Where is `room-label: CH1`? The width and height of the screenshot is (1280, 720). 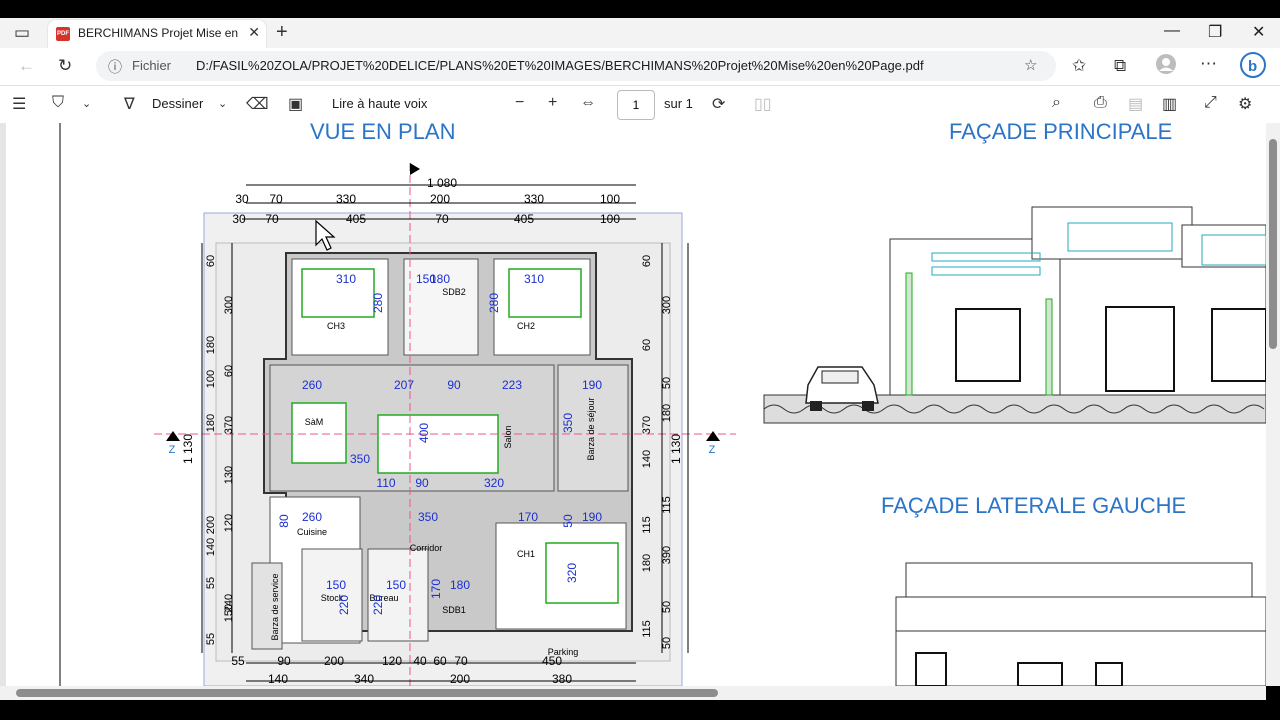 room-label: CH1 is located at coordinates (526, 554).